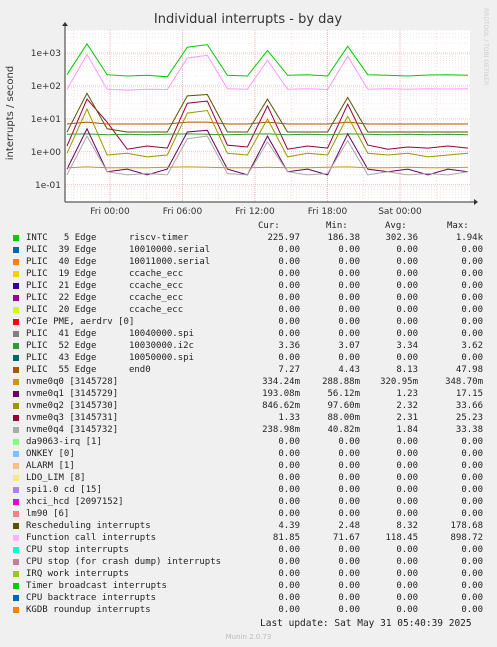  Describe the element at coordinates (118, 250) in the screenshot. I see `legend-label: PLIC 39 Edge 10010000.serial` at that location.